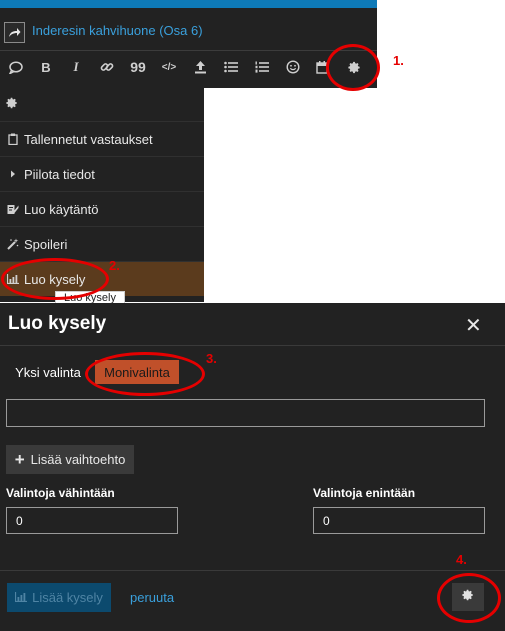  What do you see at coordinates (117, 30) in the screenshot?
I see `topic-title-link: Inderesin kahvihuone (Osa 6)` at bounding box center [117, 30].